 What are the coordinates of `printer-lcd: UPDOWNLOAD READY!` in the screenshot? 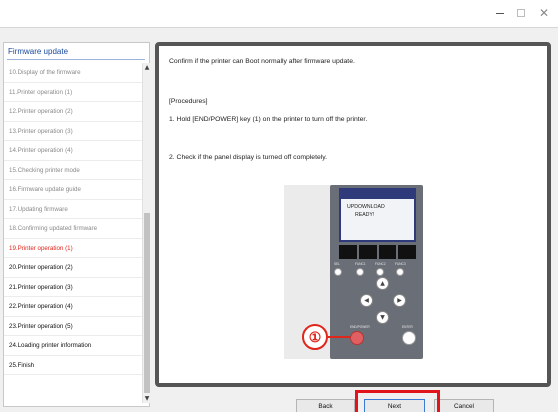 It's located at (377, 215).